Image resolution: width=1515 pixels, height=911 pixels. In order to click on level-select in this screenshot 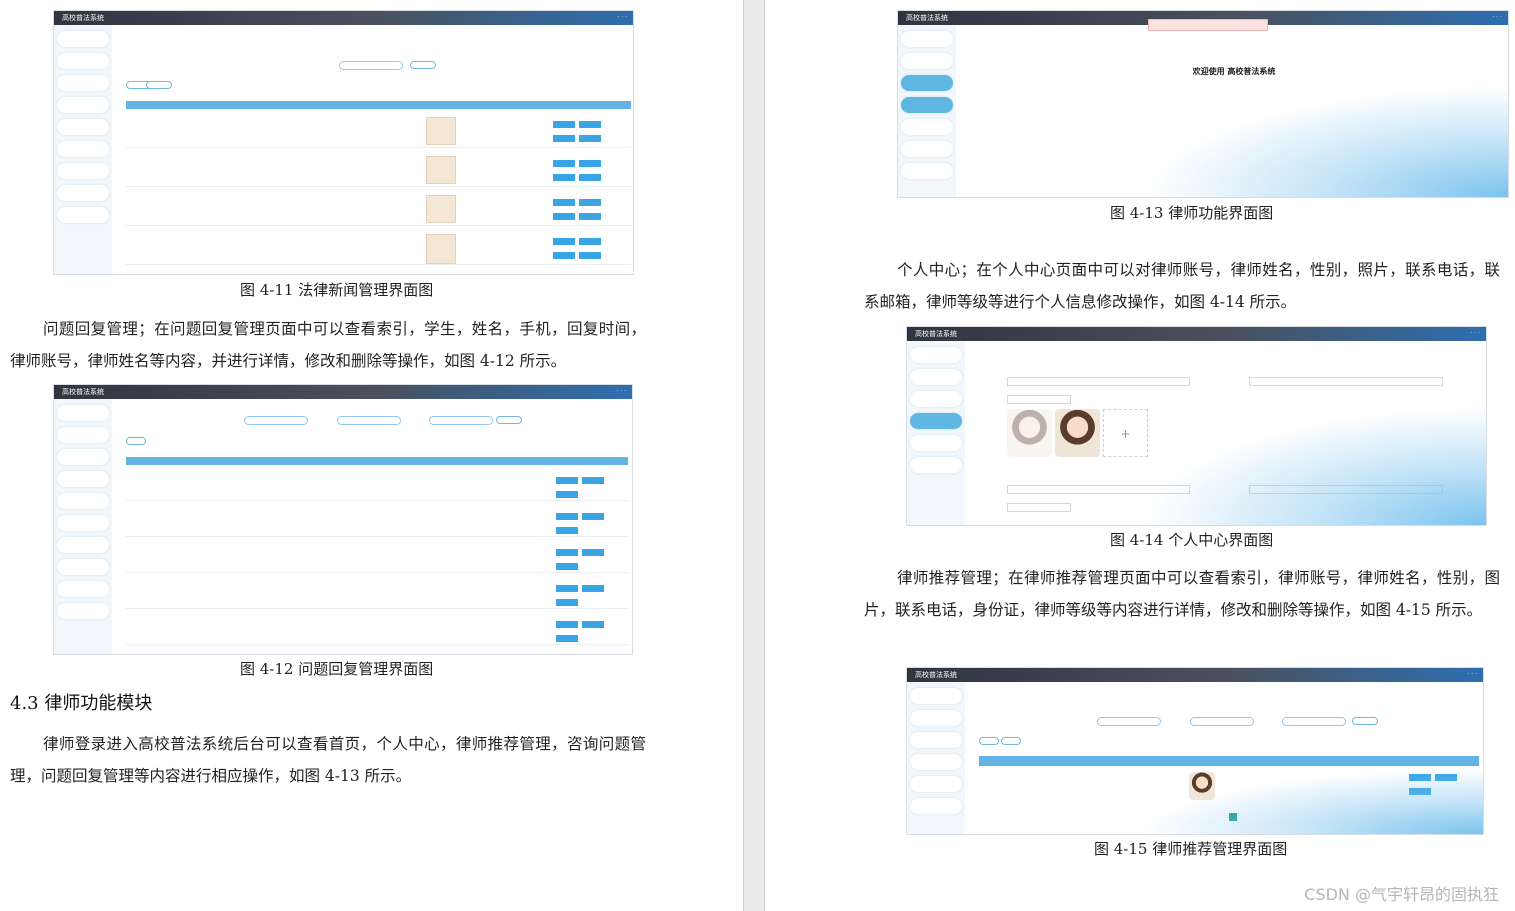, I will do `click(1039, 507)`.